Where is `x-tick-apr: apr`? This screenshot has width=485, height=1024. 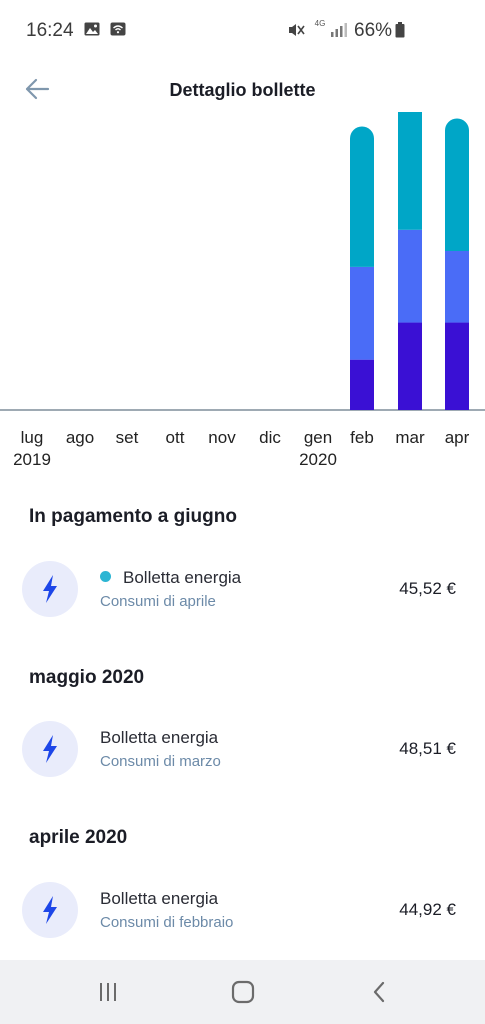
x-tick-apr: apr is located at coordinates (457, 438).